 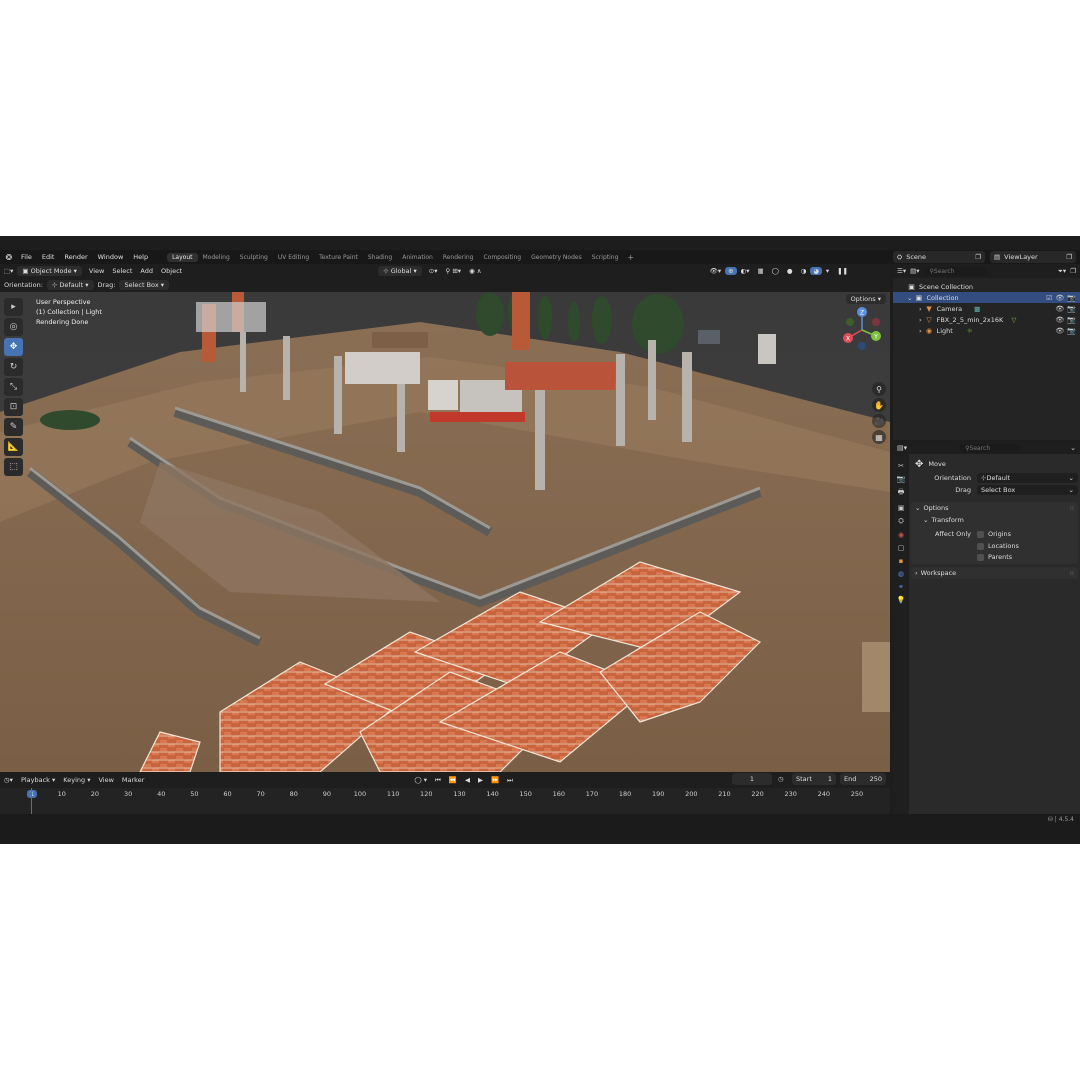 I want to click on zoom-icon: ⚲, so click(x=879, y=389).